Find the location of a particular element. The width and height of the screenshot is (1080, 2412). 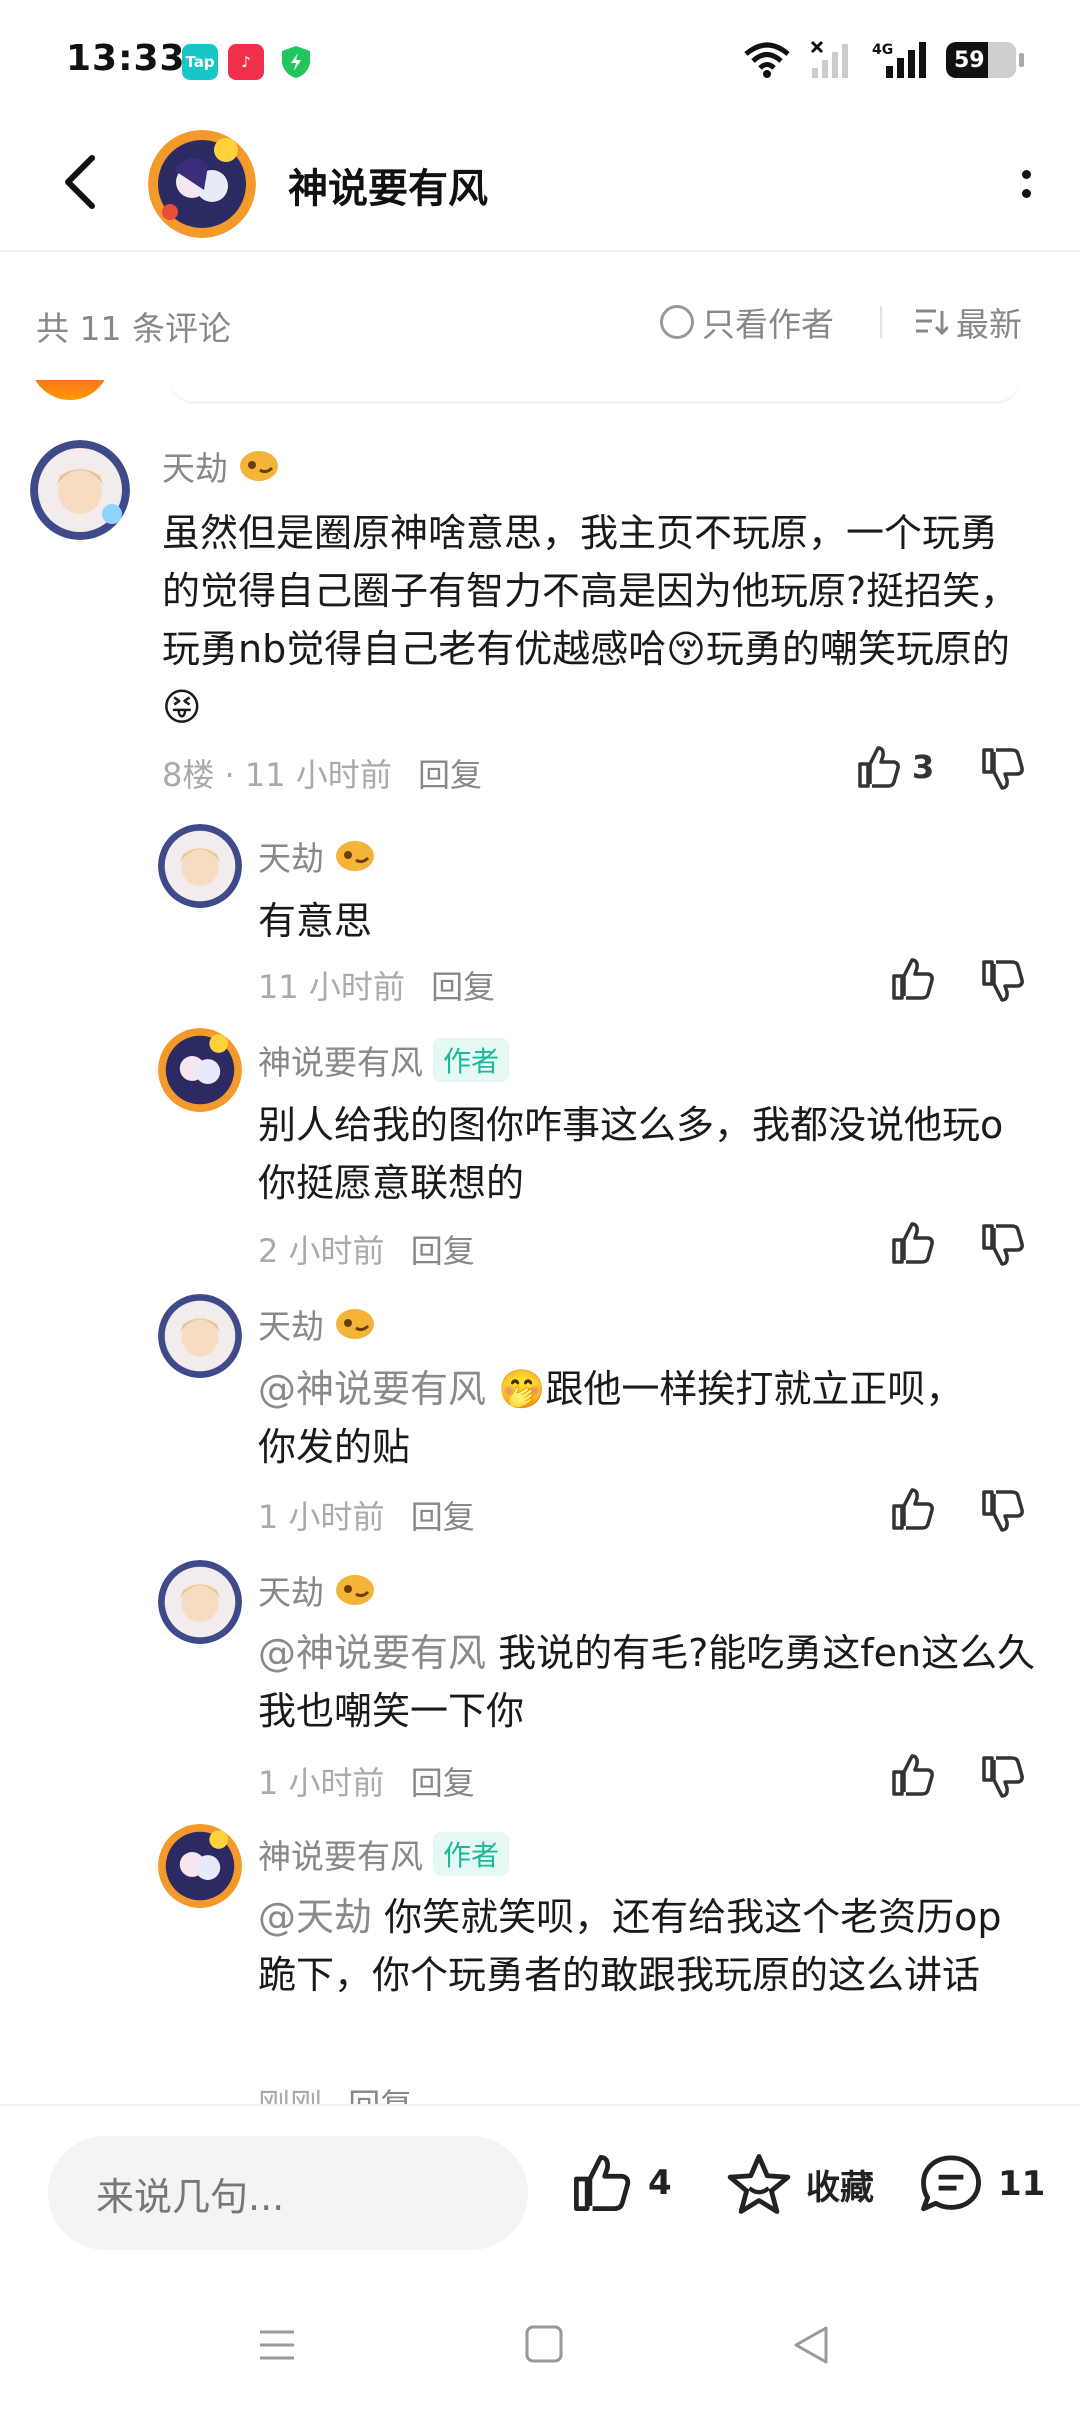

sort-button: 最新 is located at coordinates (968, 322).